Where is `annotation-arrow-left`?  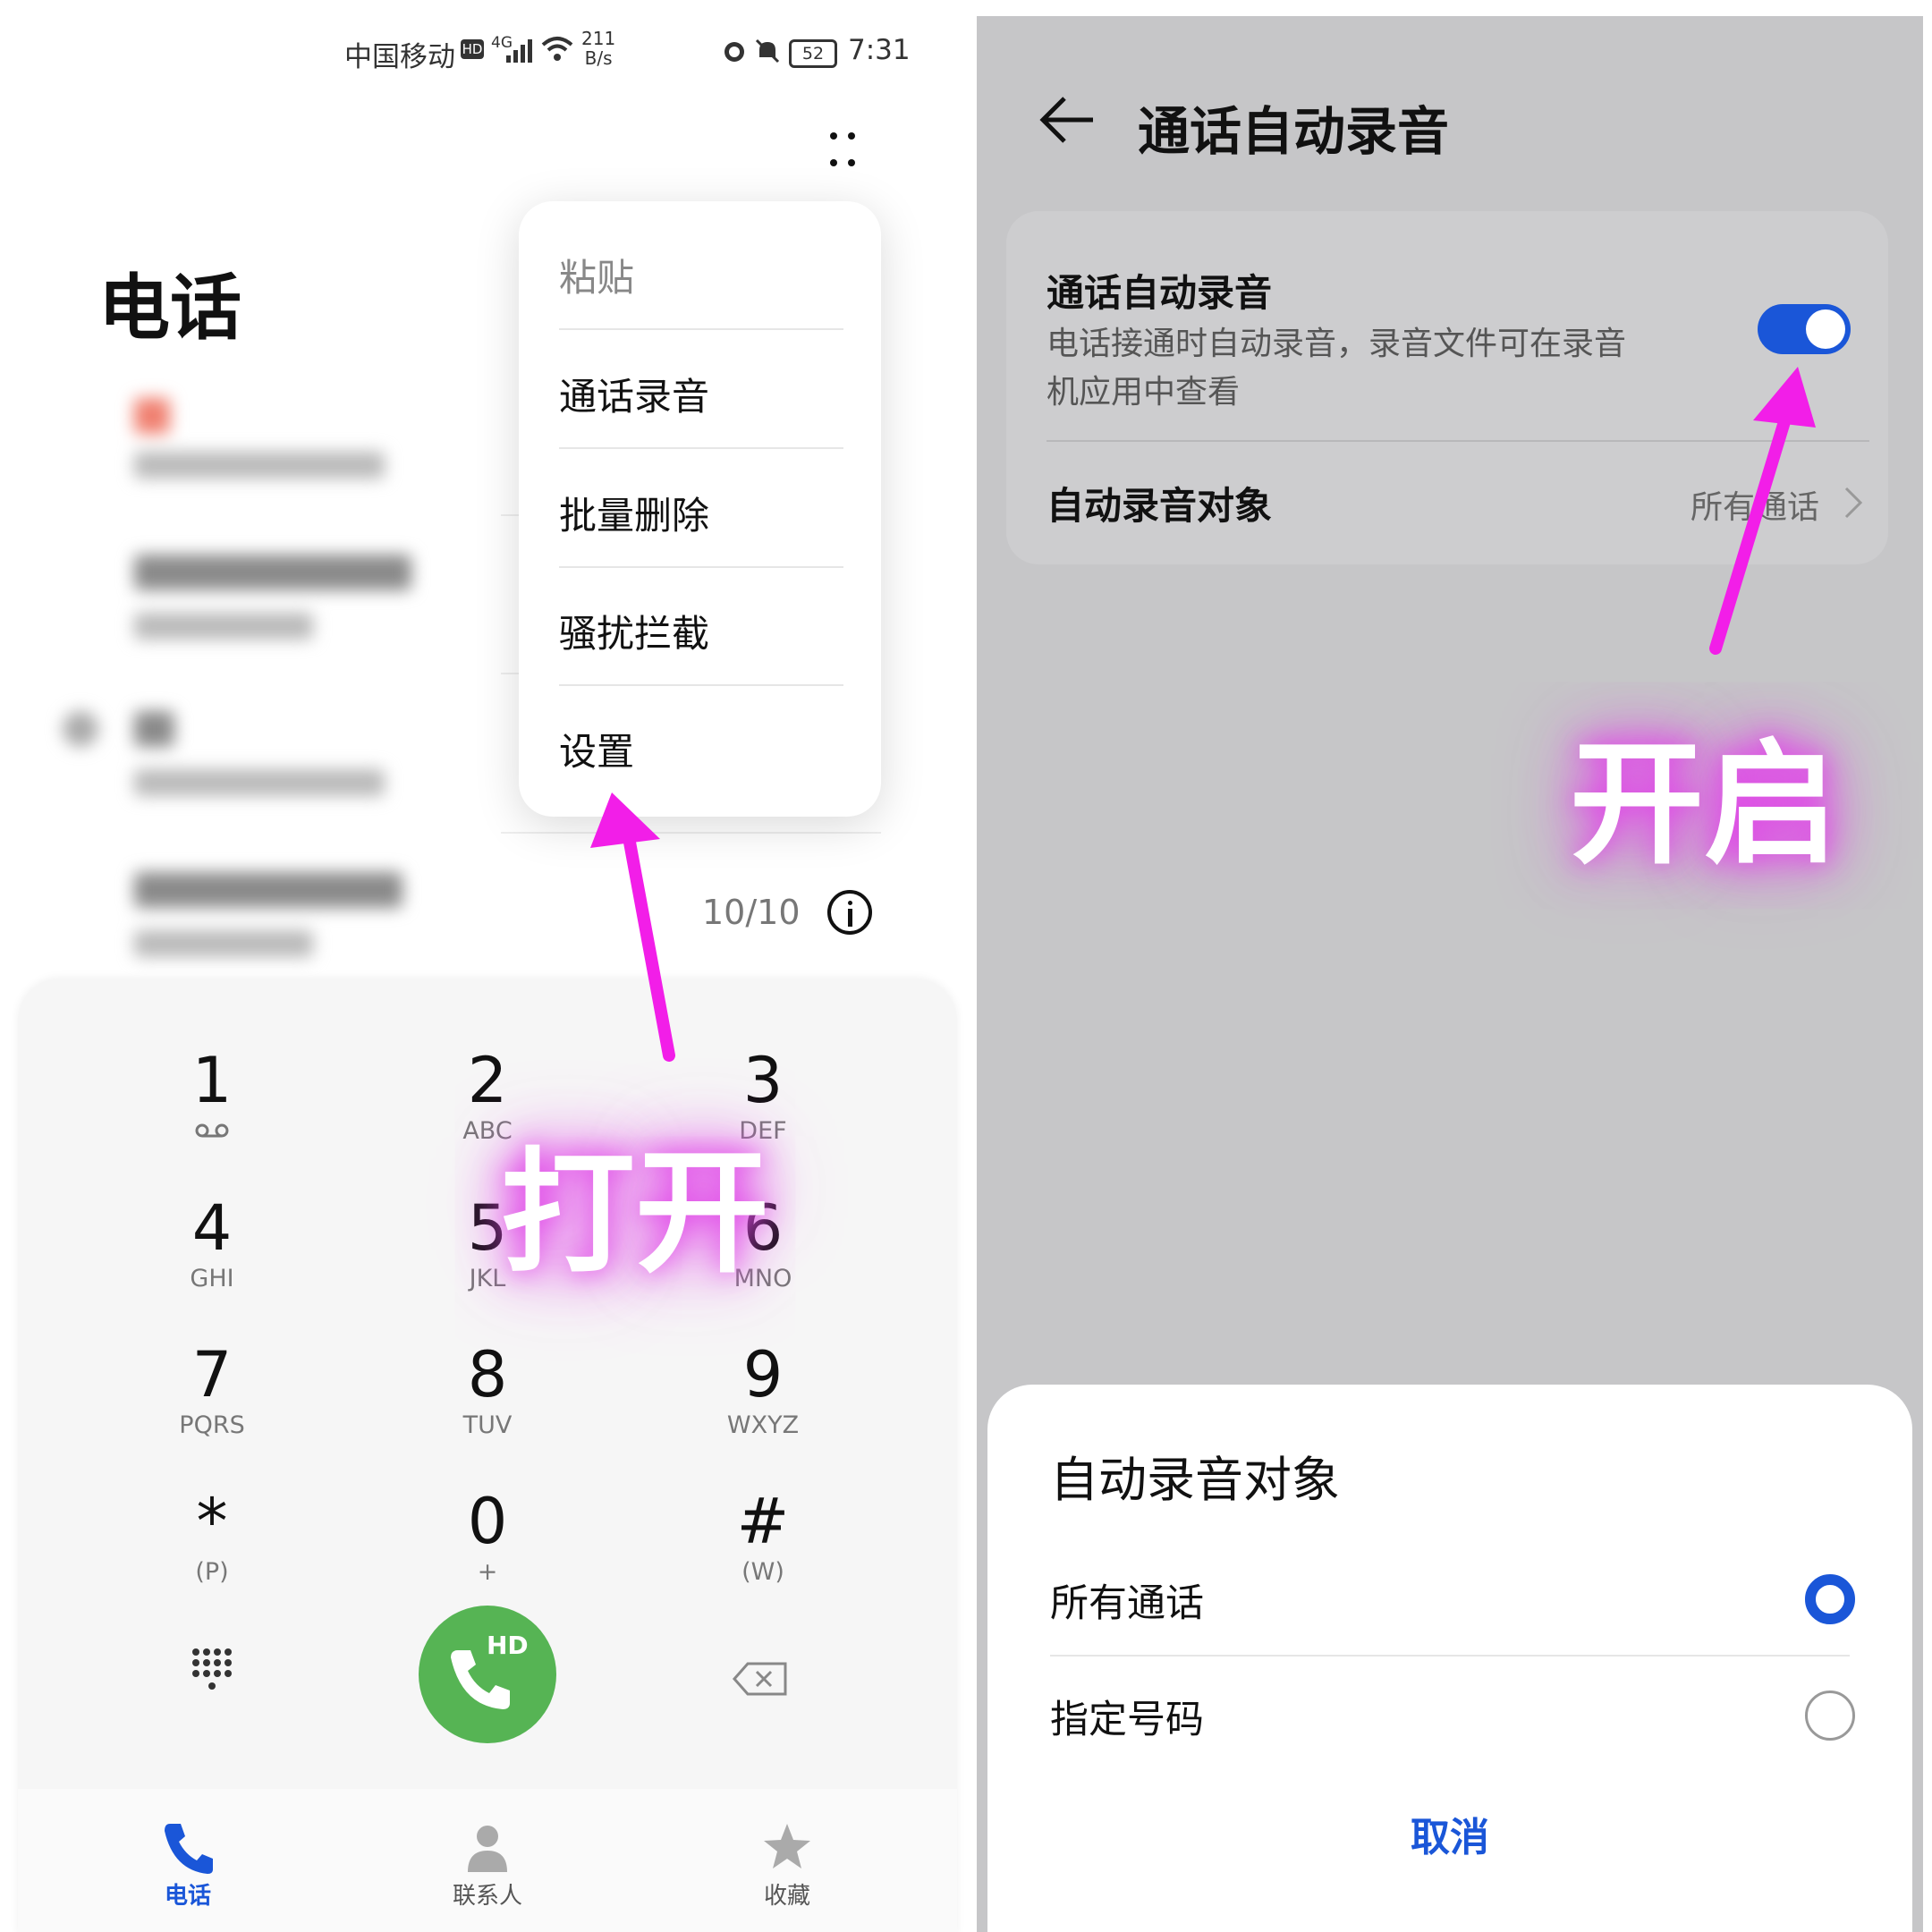
annotation-arrow-left is located at coordinates (647, 939).